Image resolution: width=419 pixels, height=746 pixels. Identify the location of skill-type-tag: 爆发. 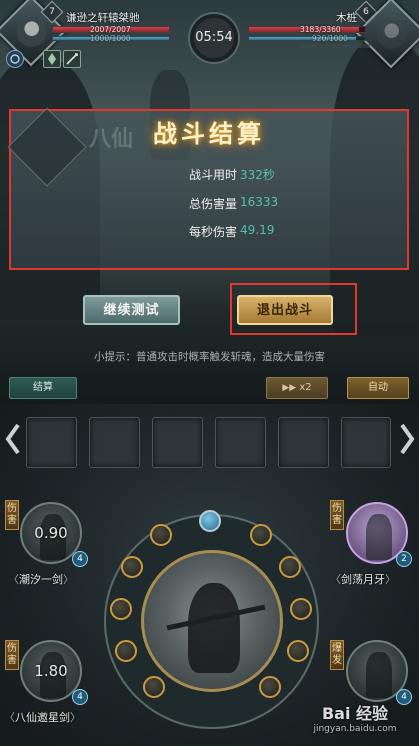
(337, 655).